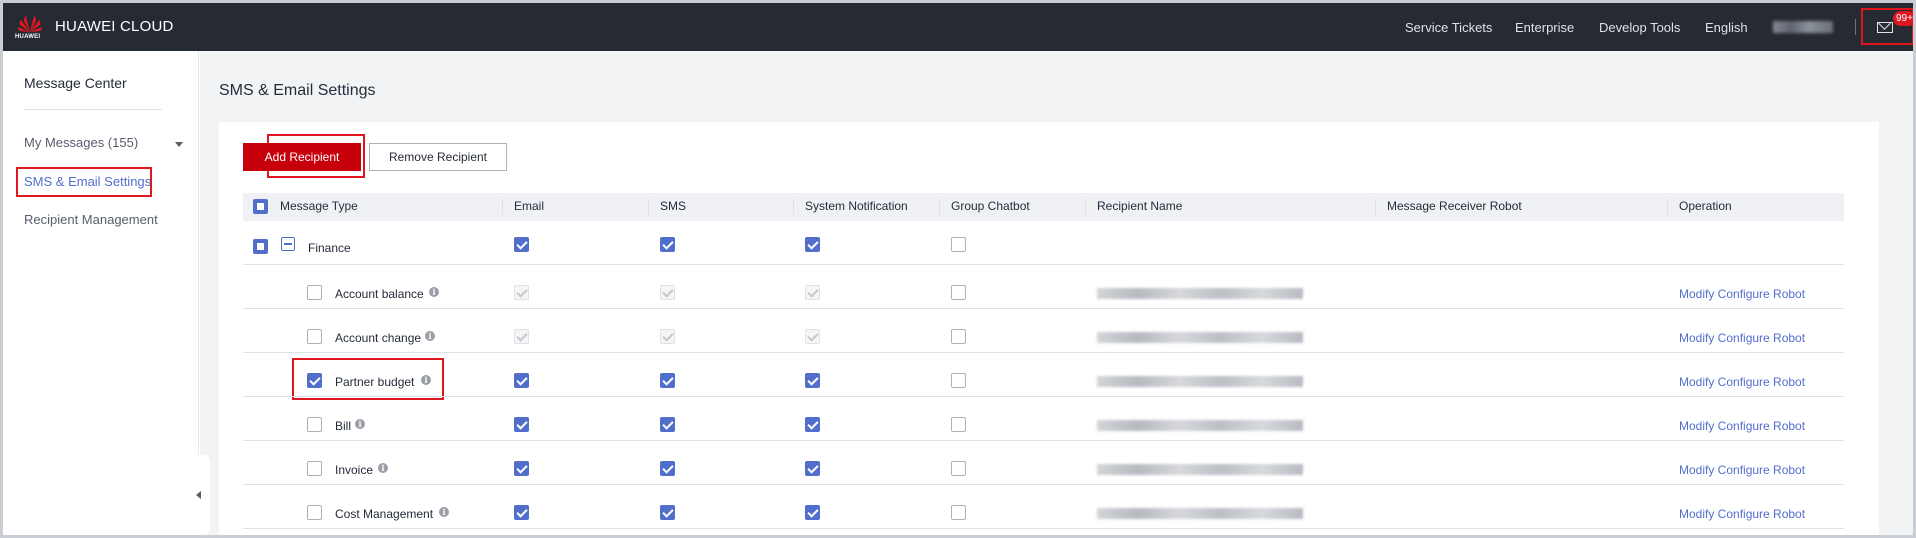  Describe the element at coordinates (1043, 375) in the screenshot. I see `table-row: Partner budget i Modify Configure Robot` at that location.